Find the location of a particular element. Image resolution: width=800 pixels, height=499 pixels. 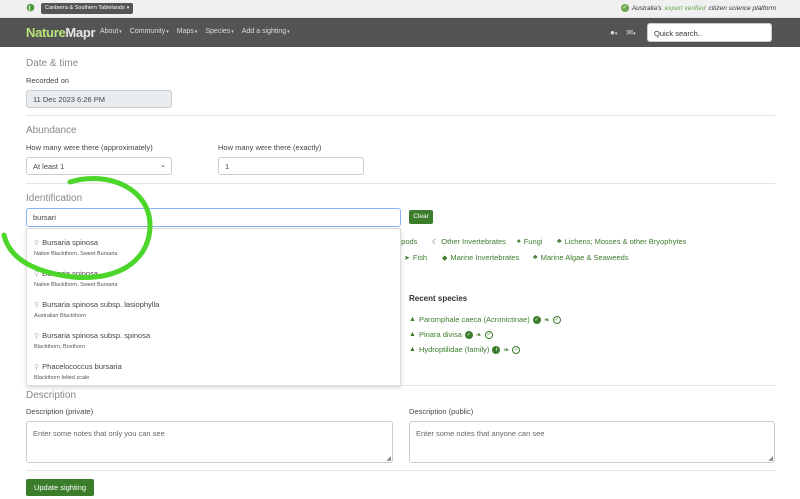

tagline-highlight: expert verified is located at coordinates (685, 8).